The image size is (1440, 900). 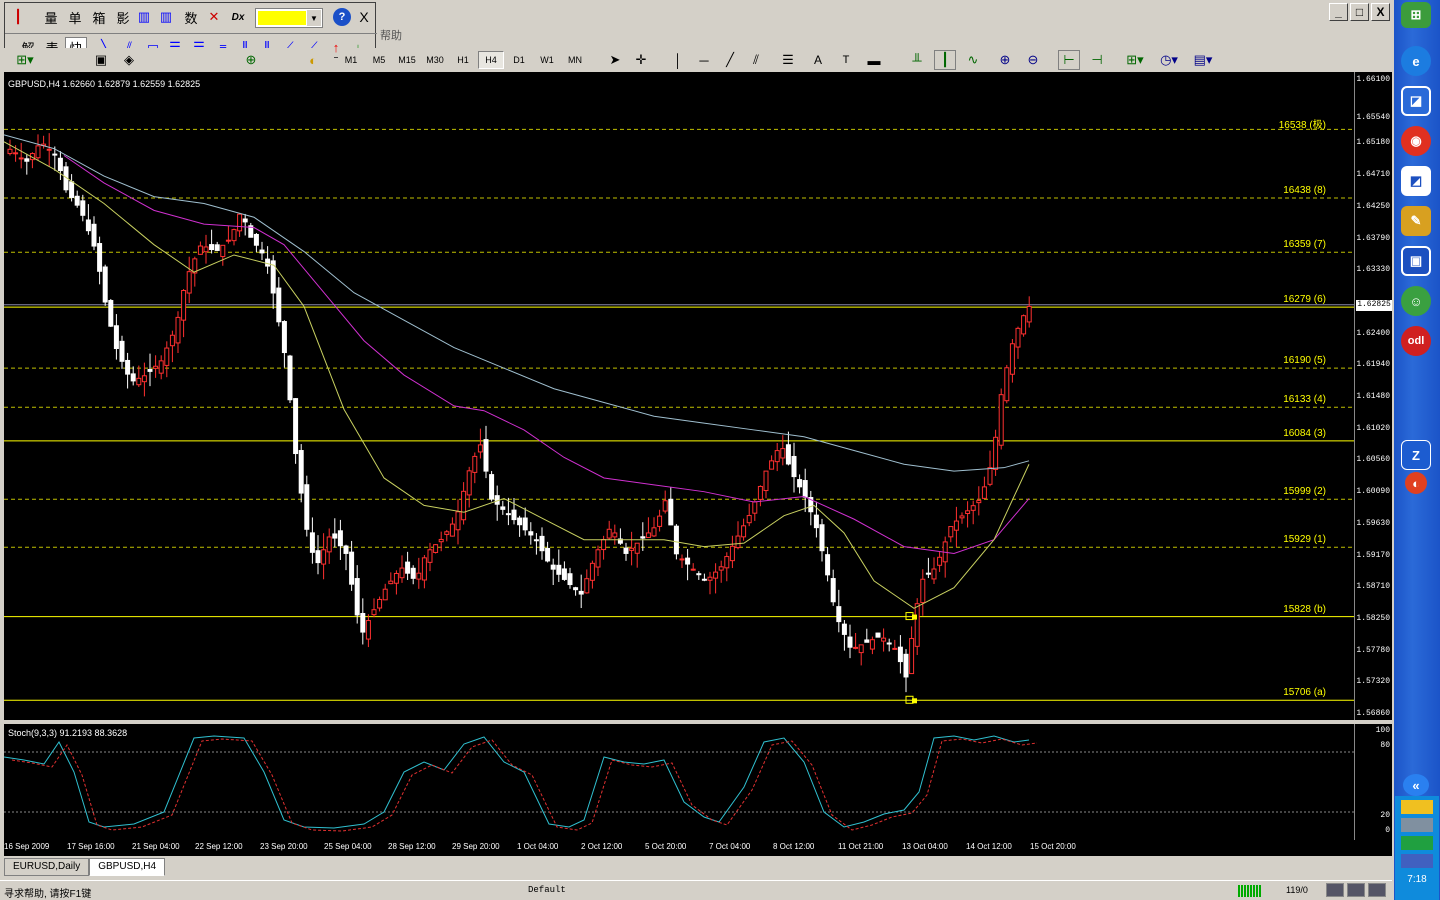 I want to click on odl-icon: odl, so click(x=1416, y=341).